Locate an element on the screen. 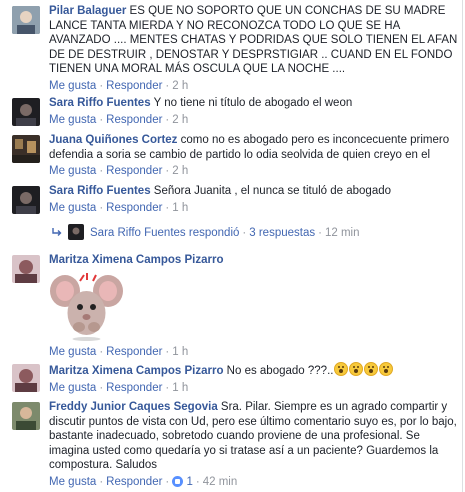  reply-count: 3 respuestas is located at coordinates (282, 233).